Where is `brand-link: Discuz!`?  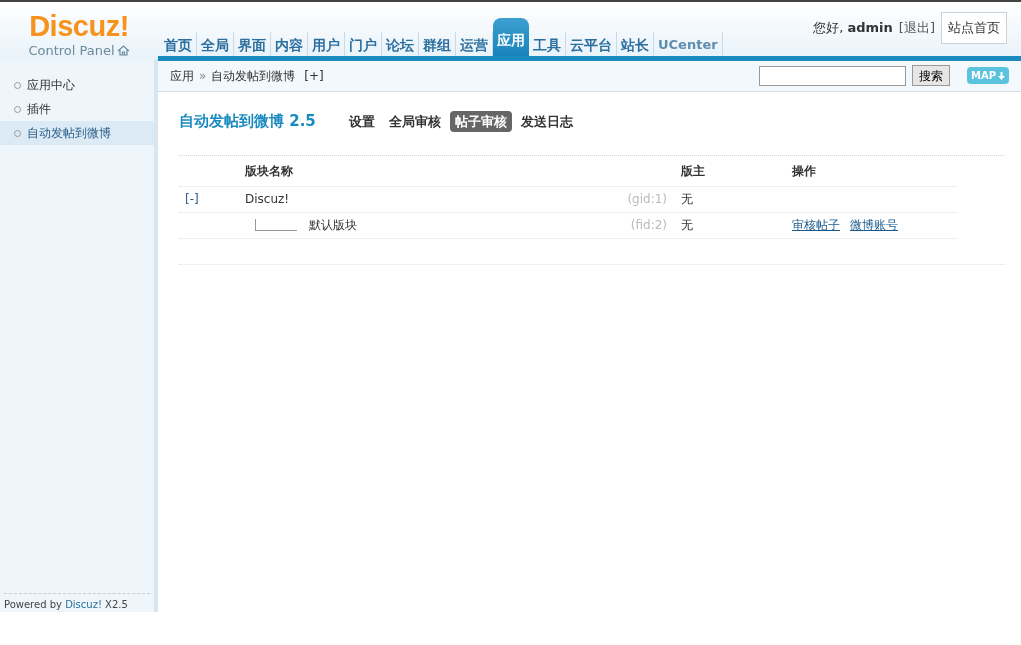
brand-link: Discuz! is located at coordinates (83, 604).